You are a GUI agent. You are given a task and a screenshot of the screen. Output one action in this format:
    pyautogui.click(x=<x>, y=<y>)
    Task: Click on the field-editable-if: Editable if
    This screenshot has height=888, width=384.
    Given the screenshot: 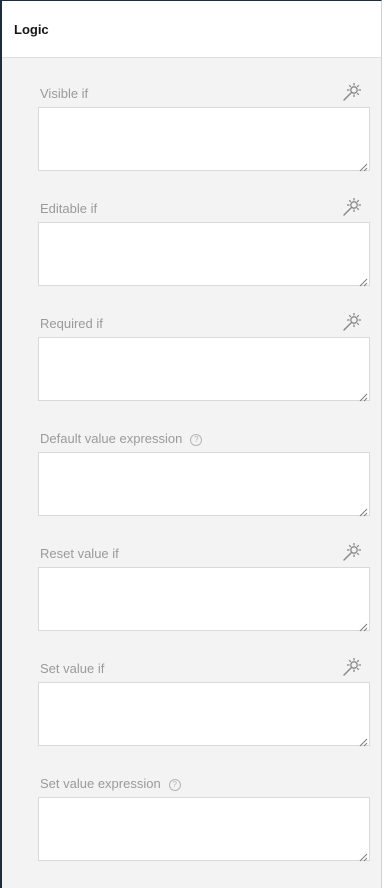 What is the action you would take?
    pyautogui.click(x=204, y=242)
    